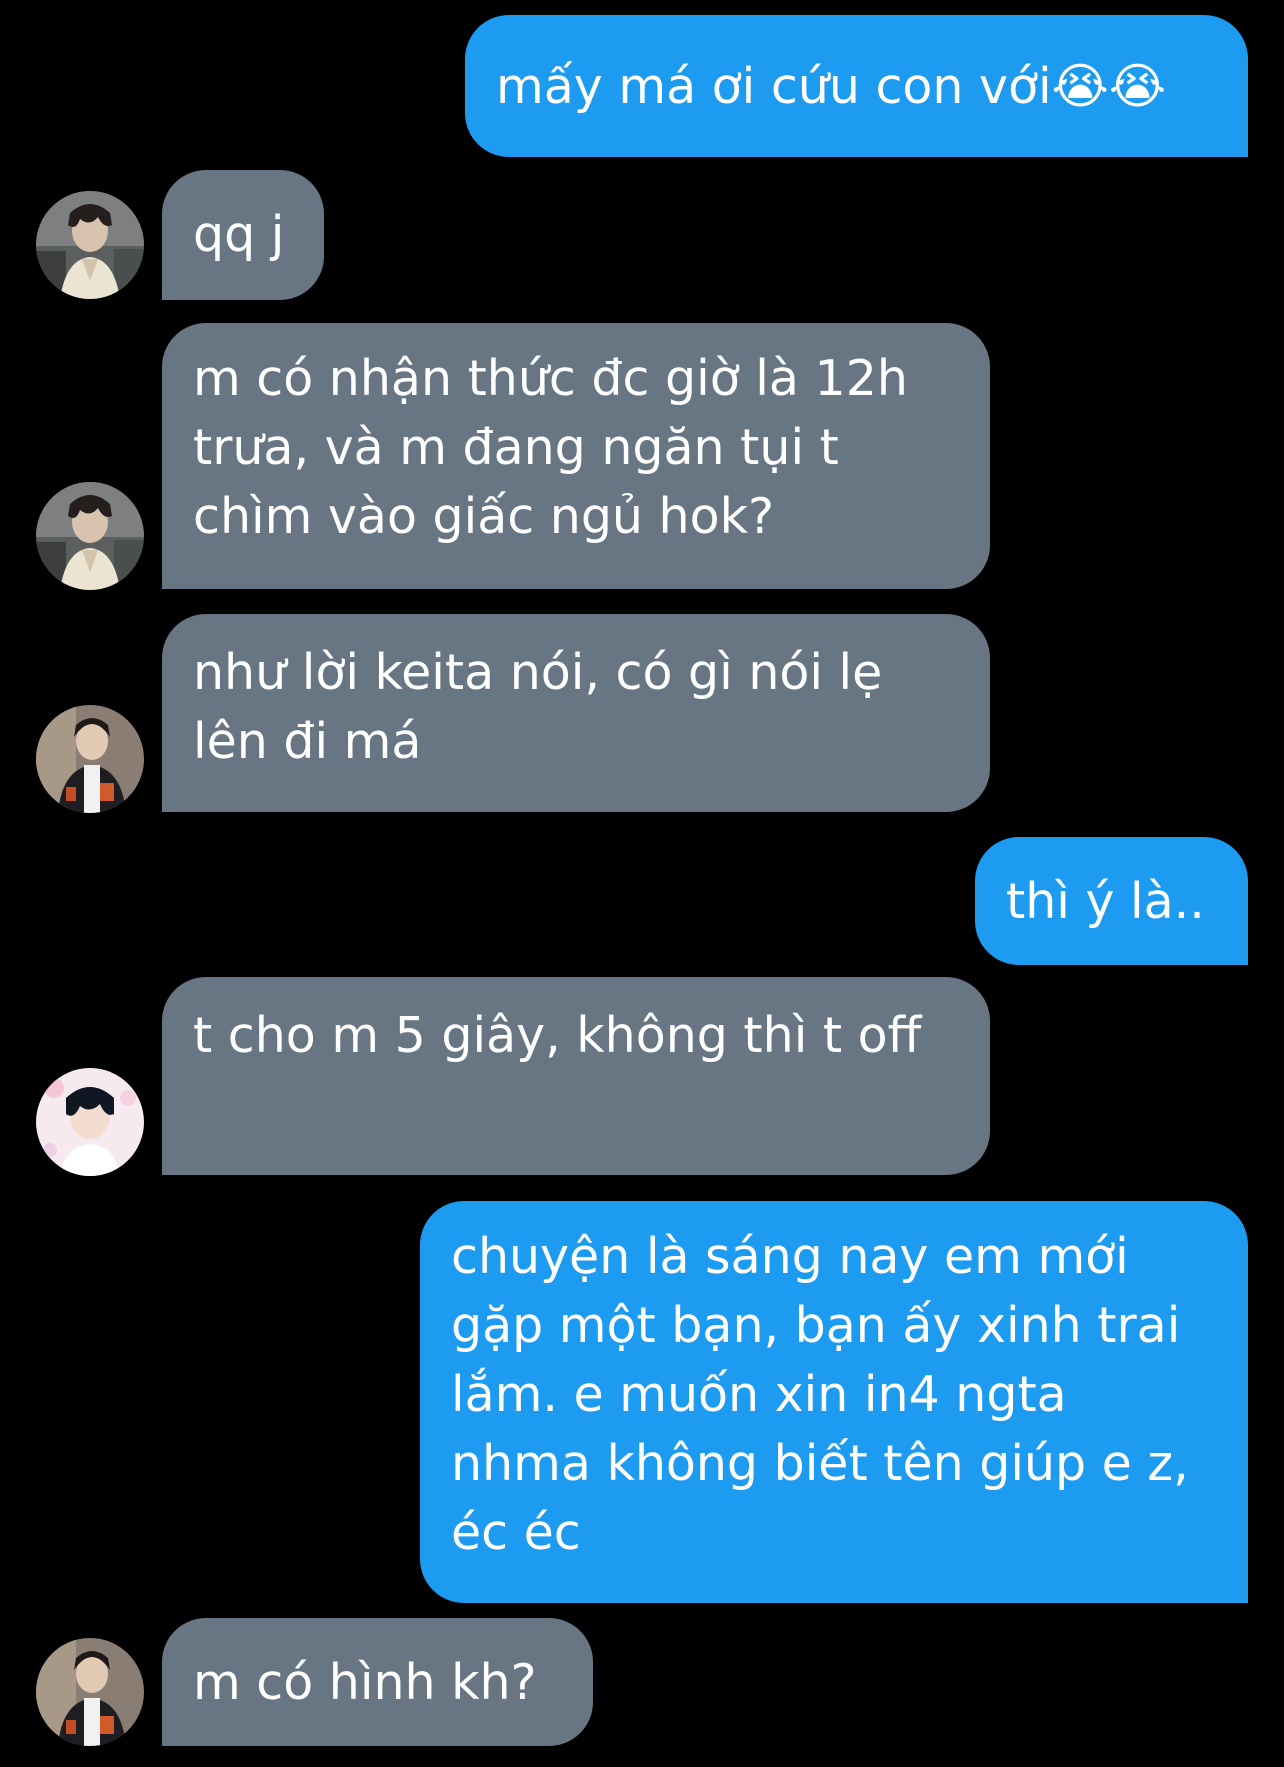  I want to click on received-message-bubble: qq j, so click(243, 235).